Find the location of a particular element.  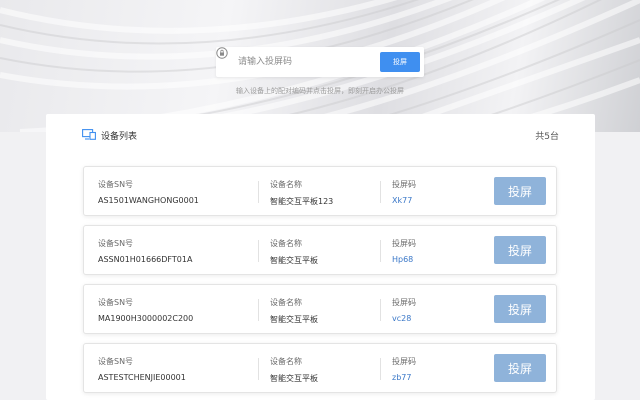

screen-code-input is located at coordinates (313, 62).